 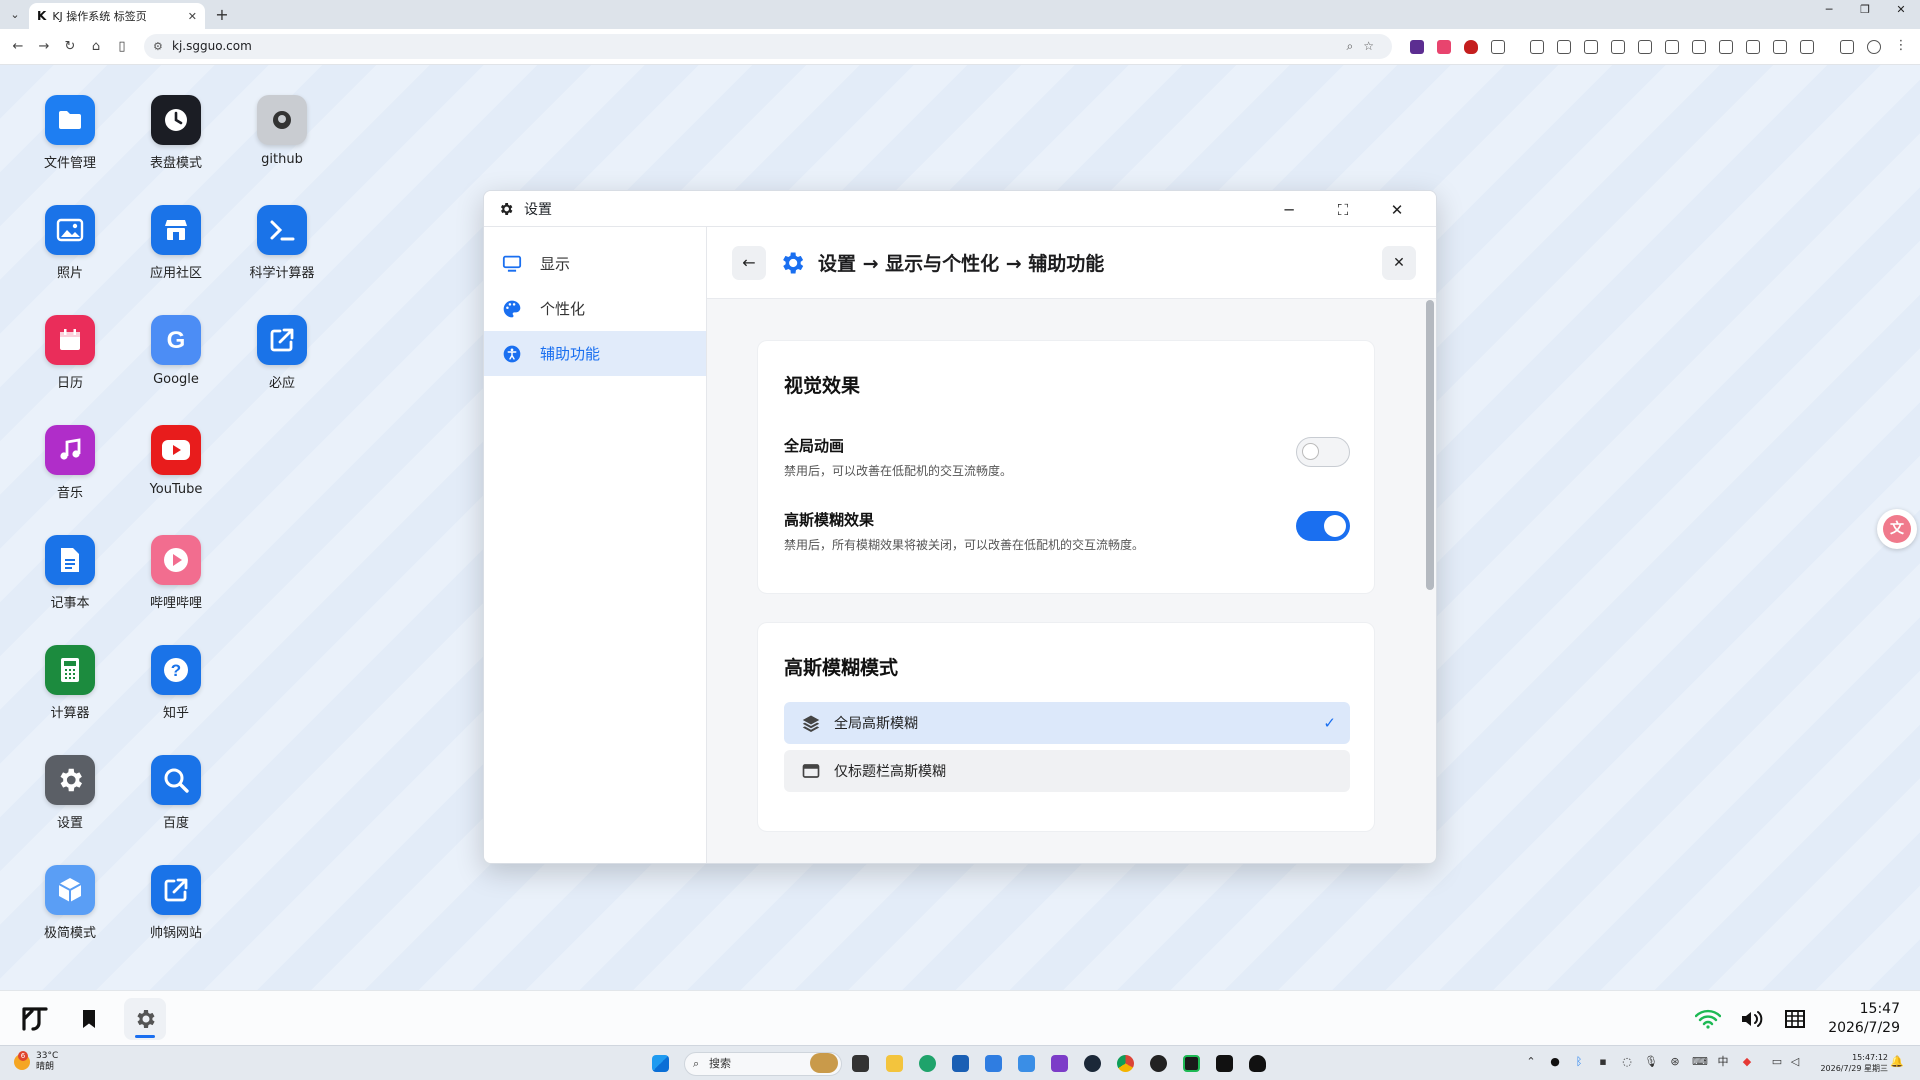 I want to click on link-icon, so click(x=1645, y=47).